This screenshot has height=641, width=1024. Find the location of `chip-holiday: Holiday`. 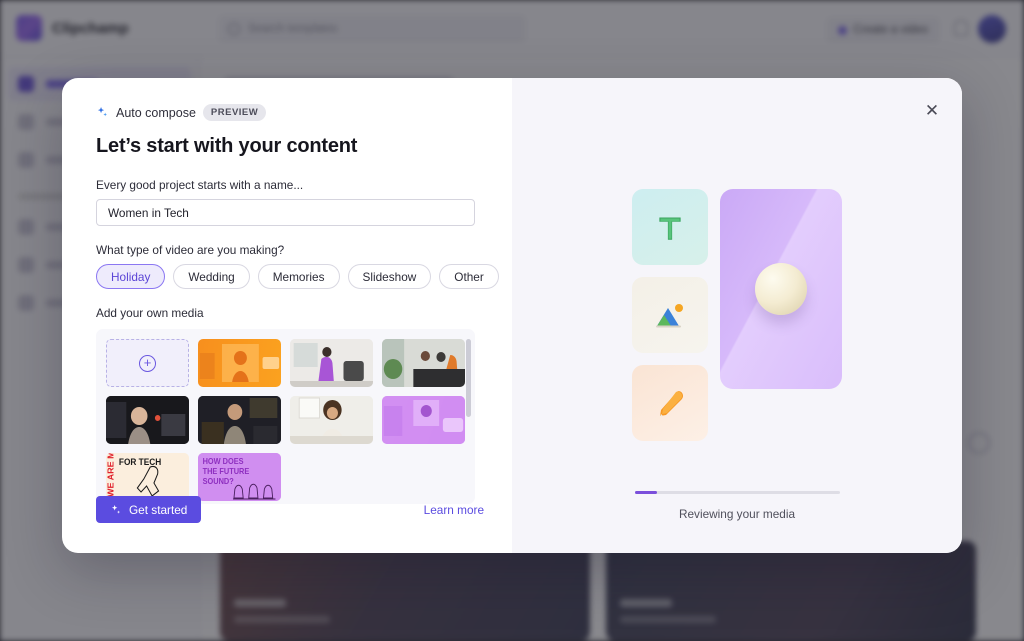

chip-holiday: Holiday is located at coordinates (131, 276).